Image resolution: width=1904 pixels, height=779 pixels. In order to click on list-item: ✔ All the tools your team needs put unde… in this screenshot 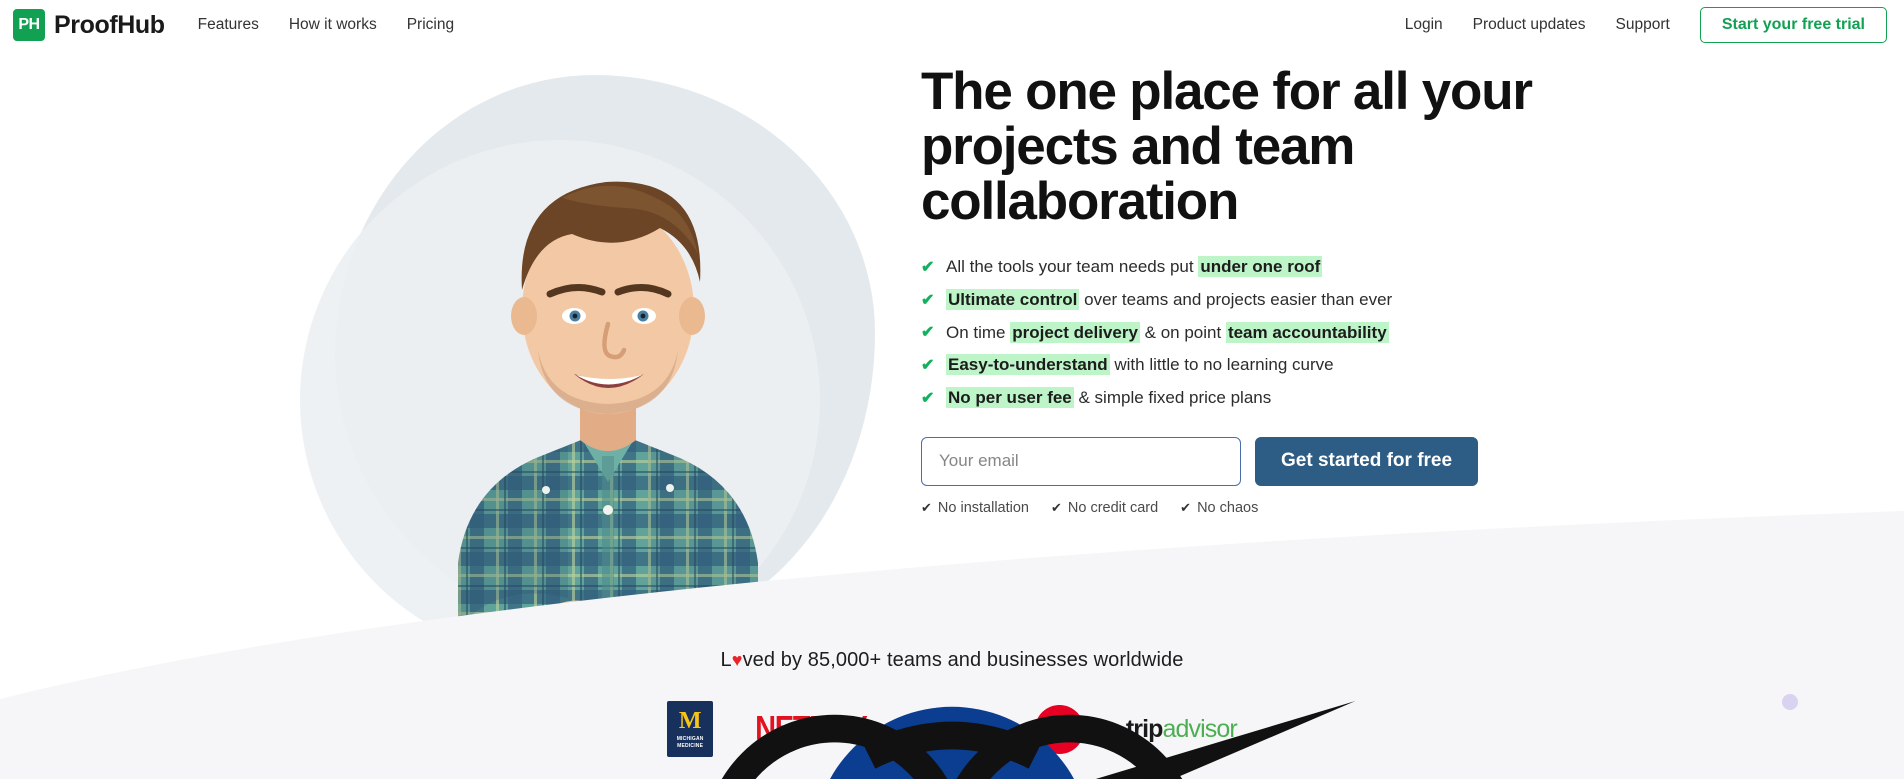, I will do `click(1281, 267)`.